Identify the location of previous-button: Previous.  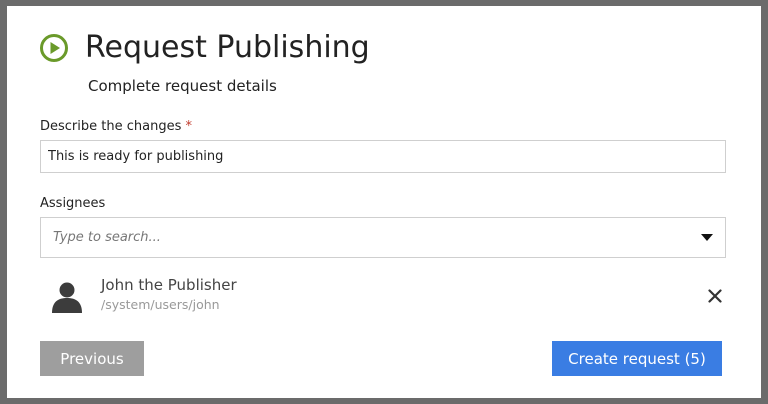
(92, 358).